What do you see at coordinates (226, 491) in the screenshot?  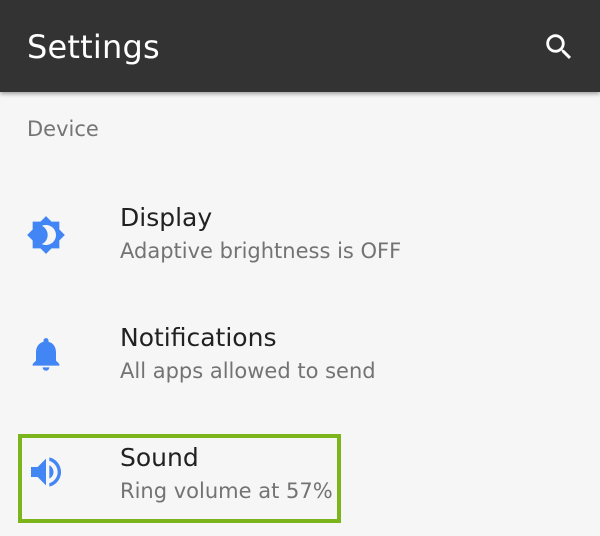 I see `item-summary: Ring volume at 57%` at bounding box center [226, 491].